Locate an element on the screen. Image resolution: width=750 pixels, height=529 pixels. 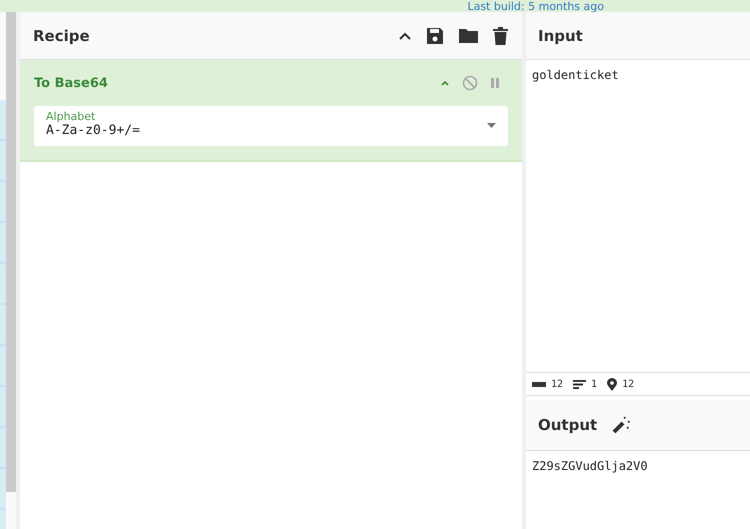
scrollbar-thumb is located at coordinates (11, 252).